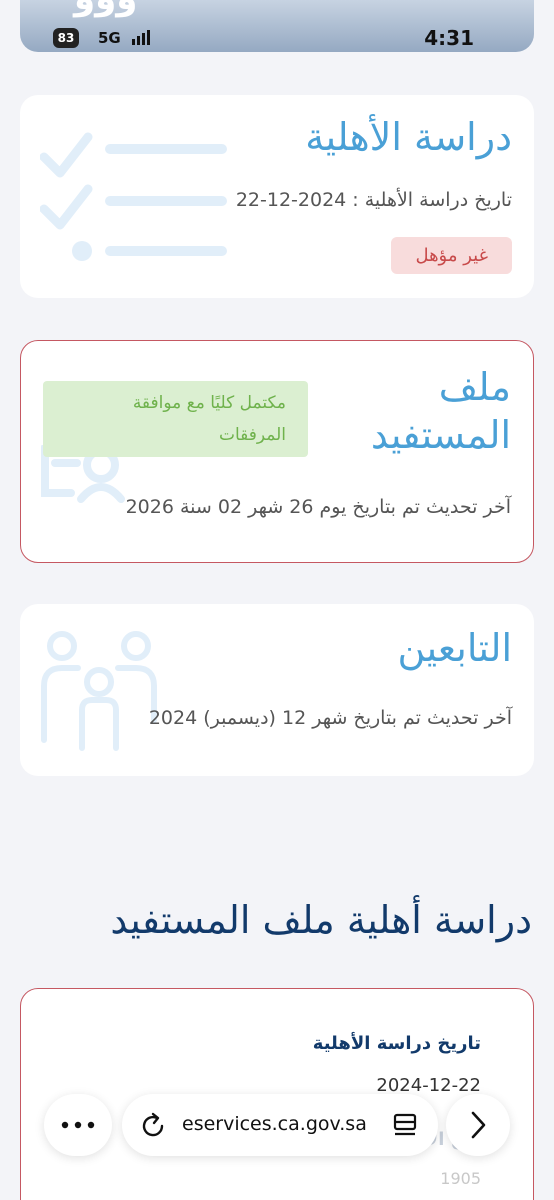 This screenshot has height=1200, width=554. I want to click on forward-button, so click(478, 1125).